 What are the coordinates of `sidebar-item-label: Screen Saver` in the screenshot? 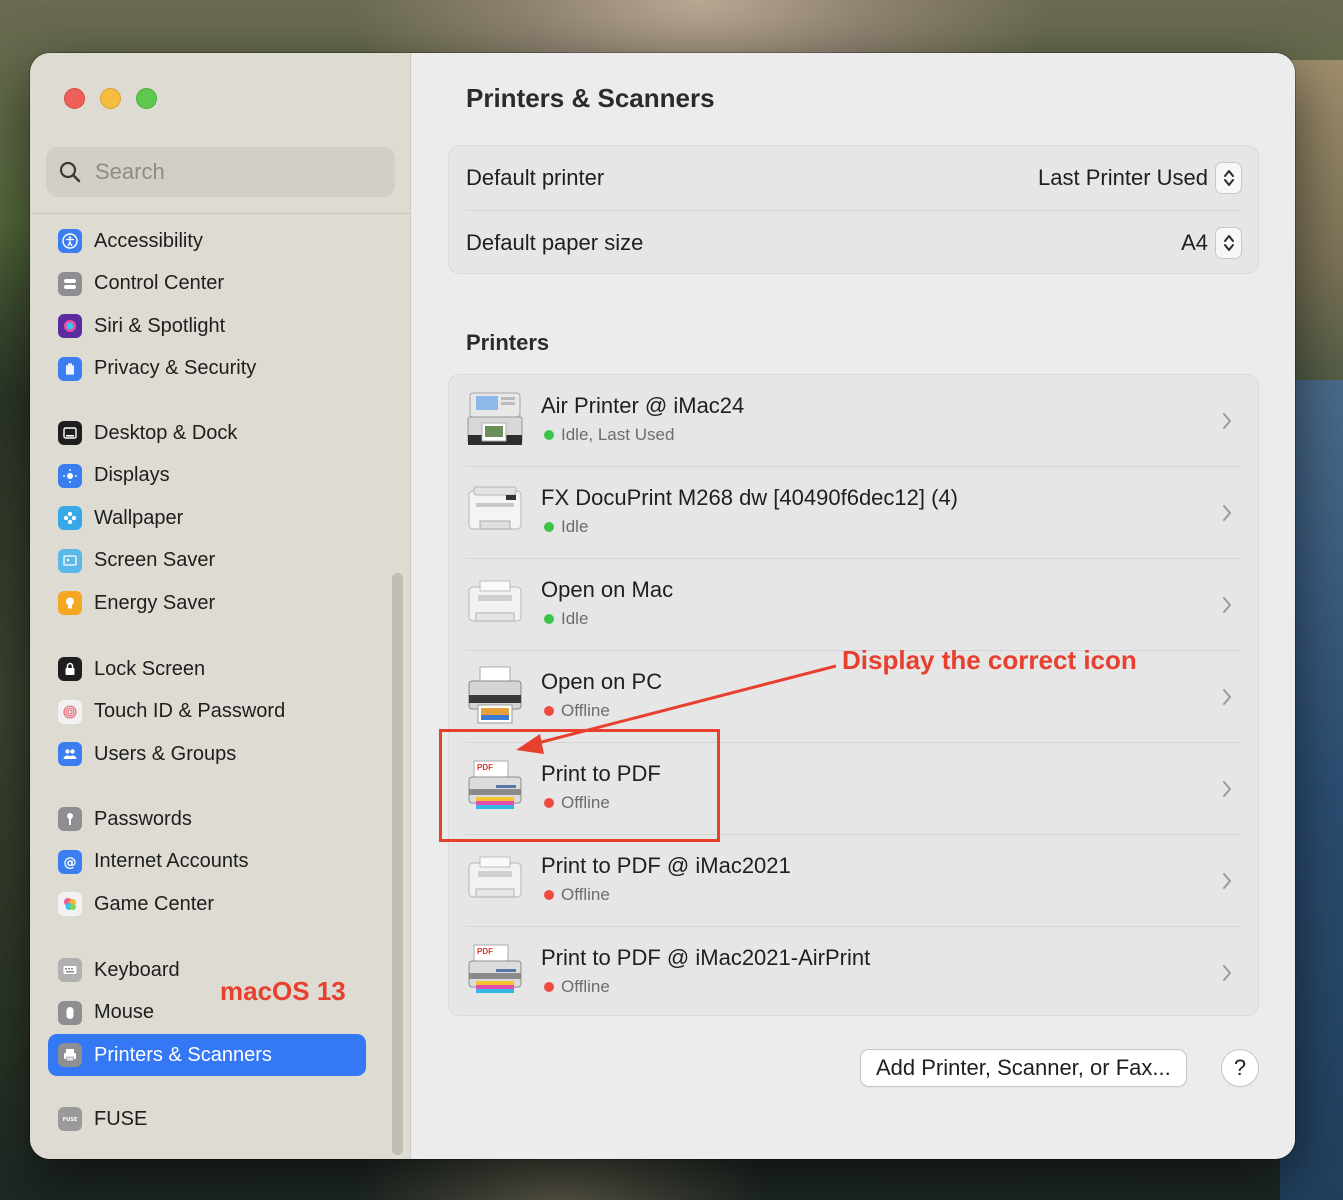 It's located at (155, 560).